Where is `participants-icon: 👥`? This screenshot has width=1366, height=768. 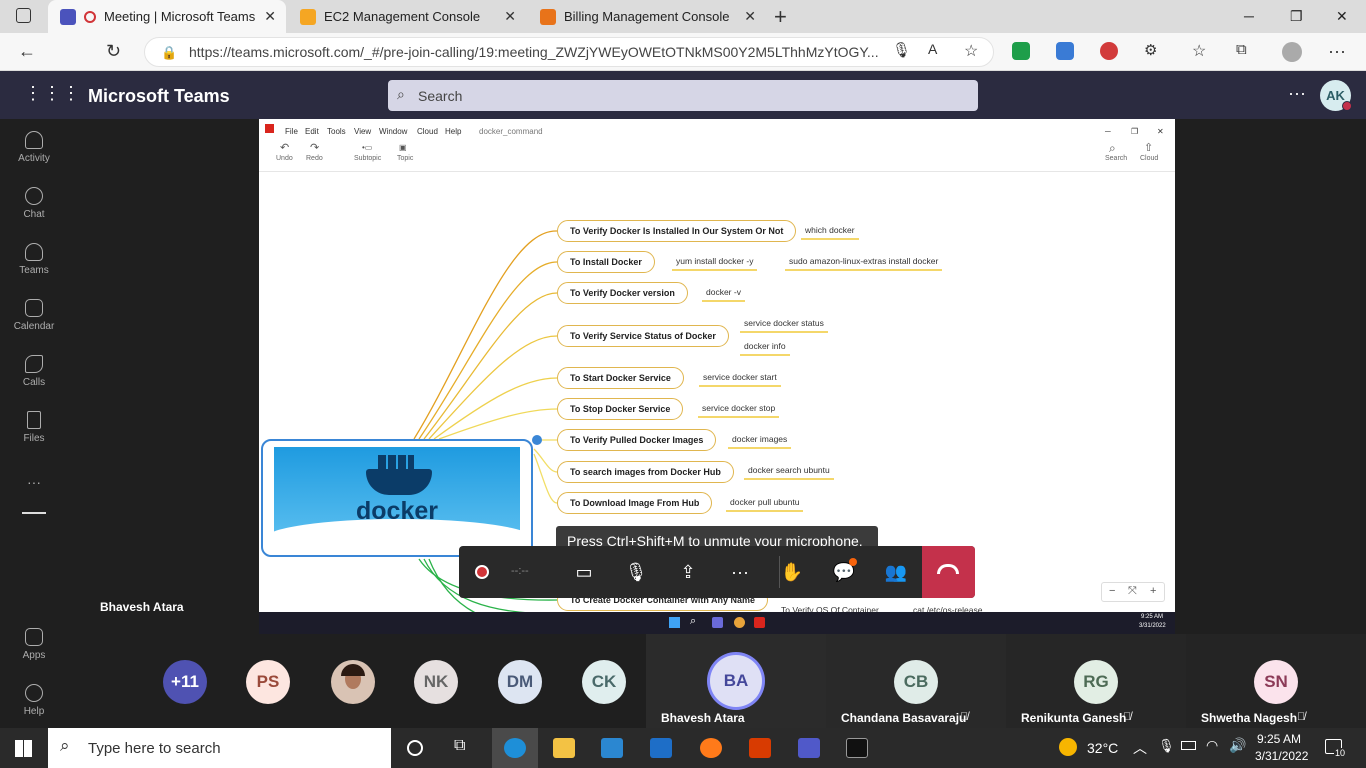 participants-icon: 👥 is located at coordinates (896, 572).